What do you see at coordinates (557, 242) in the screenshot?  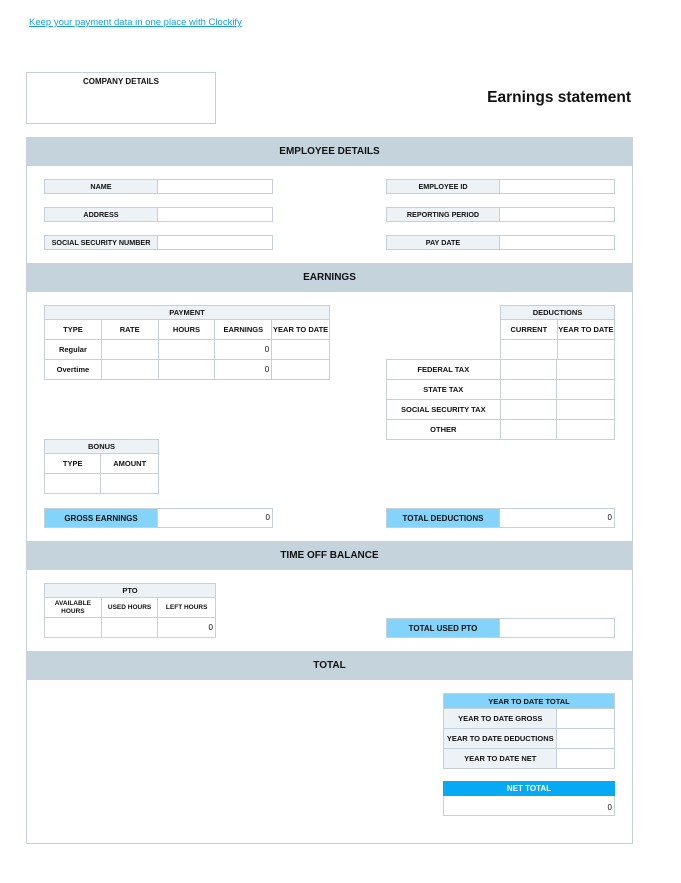 I see `pay-date-input` at bounding box center [557, 242].